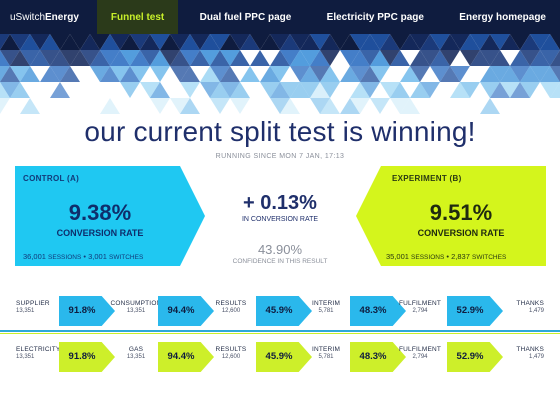  I want to click on funnel-b-step-2: 94.4%, so click(186, 357).